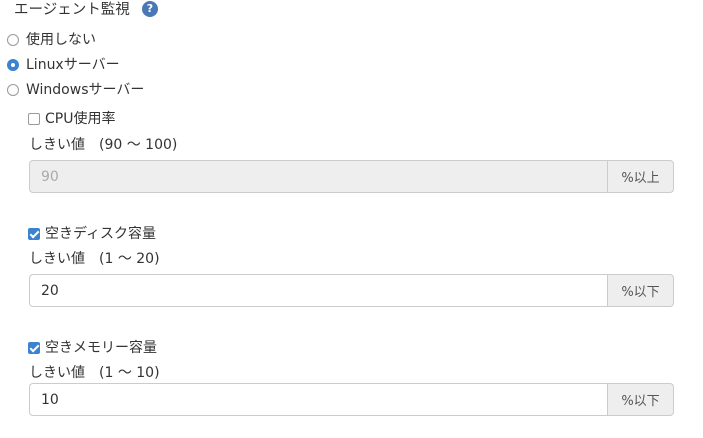 The width and height of the screenshot is (703, 438). Describe the element at coordinates (318, 399) in the screenshot. I see `memory-threshold-input: 10` at that location.